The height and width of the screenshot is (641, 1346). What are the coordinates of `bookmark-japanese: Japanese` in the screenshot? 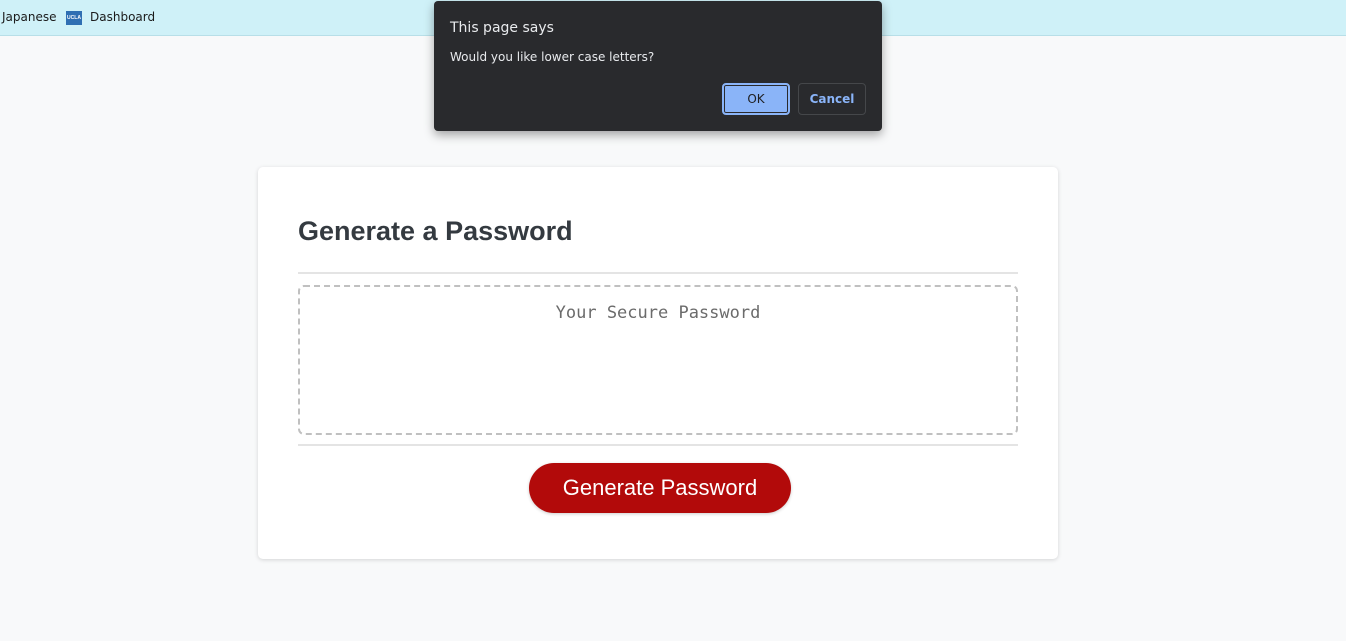 It's located at (29, 17).